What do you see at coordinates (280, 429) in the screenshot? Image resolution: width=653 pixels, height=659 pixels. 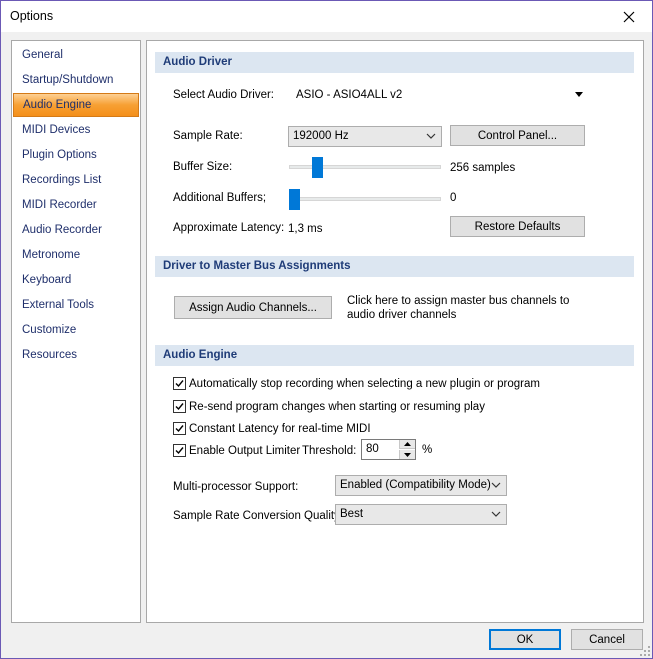 I see `constant-latency-label: Constant Latency for real-time MIDI` at bounding box center [280, 429].